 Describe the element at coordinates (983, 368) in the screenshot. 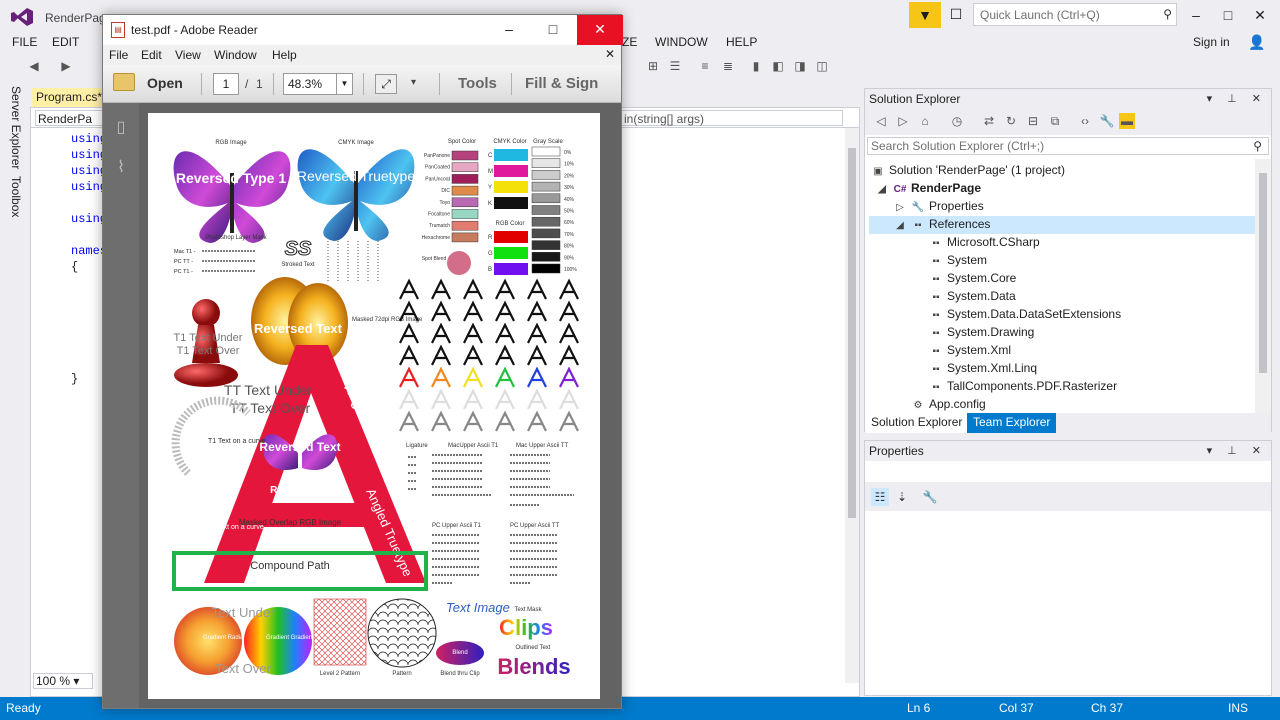

I see `tree-item-reference: ▪▪ System.Xml.Linq` at that location.